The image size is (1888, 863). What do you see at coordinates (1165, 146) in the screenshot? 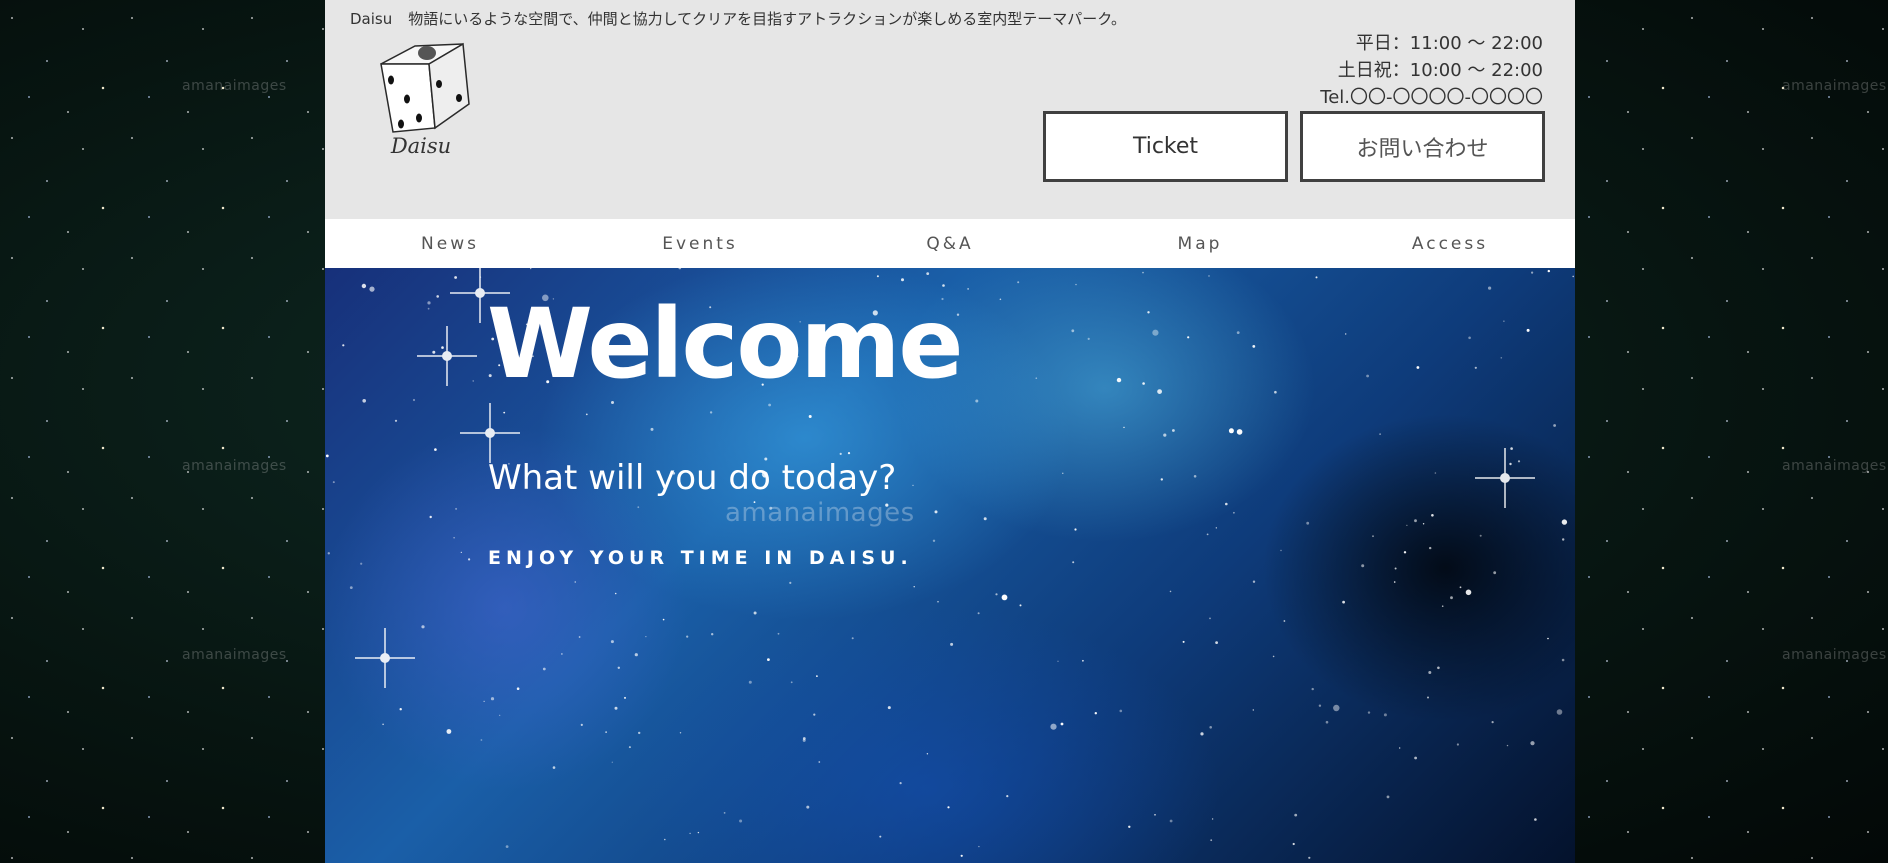
I see `ticket-button: Ticket` at bounding box center [1165, 146].